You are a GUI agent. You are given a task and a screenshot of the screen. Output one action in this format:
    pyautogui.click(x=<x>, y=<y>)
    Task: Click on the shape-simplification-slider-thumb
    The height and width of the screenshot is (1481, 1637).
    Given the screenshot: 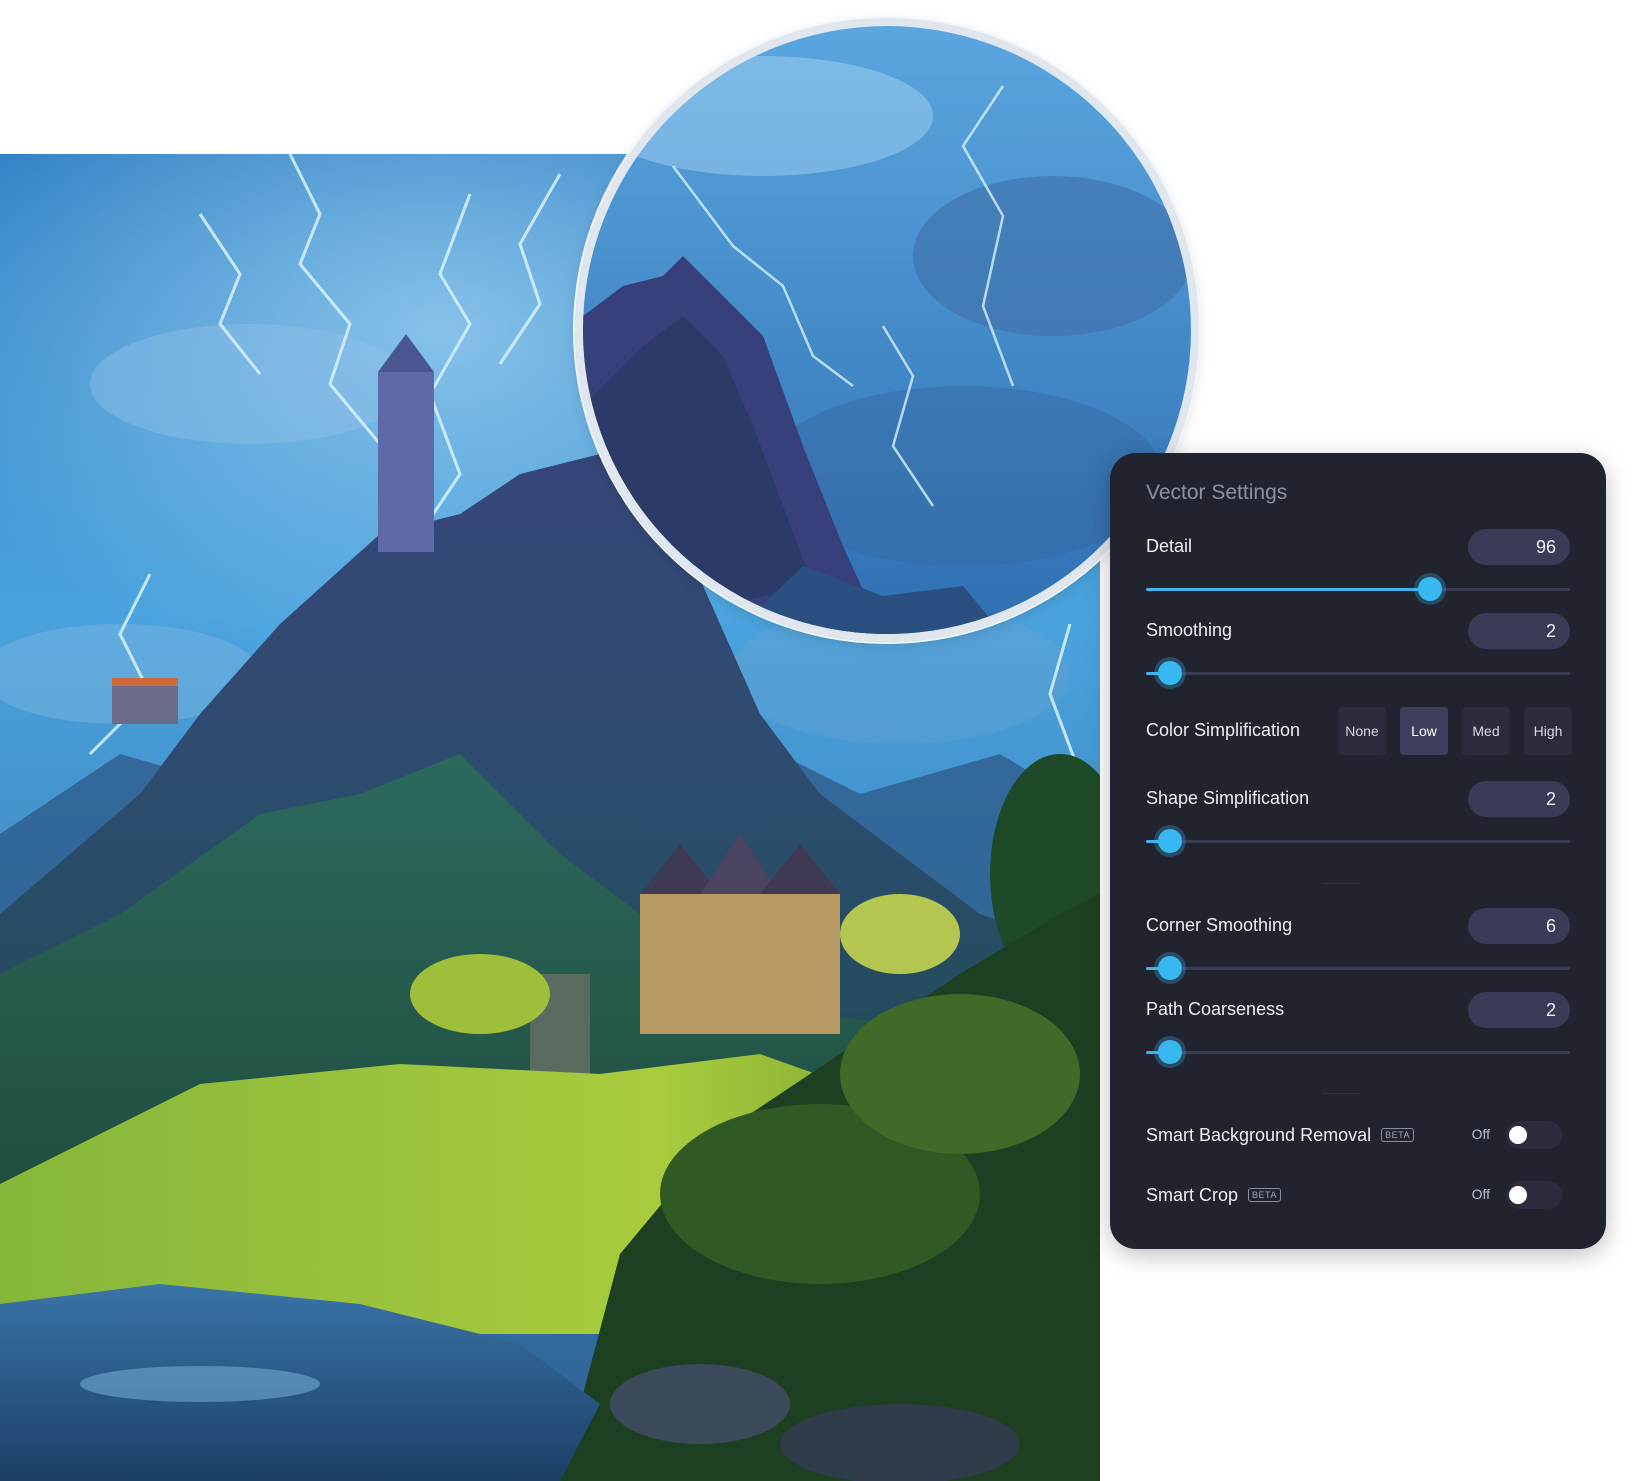 What is the action you would take?
    pyautogui.click(x=1170, y=841)
    